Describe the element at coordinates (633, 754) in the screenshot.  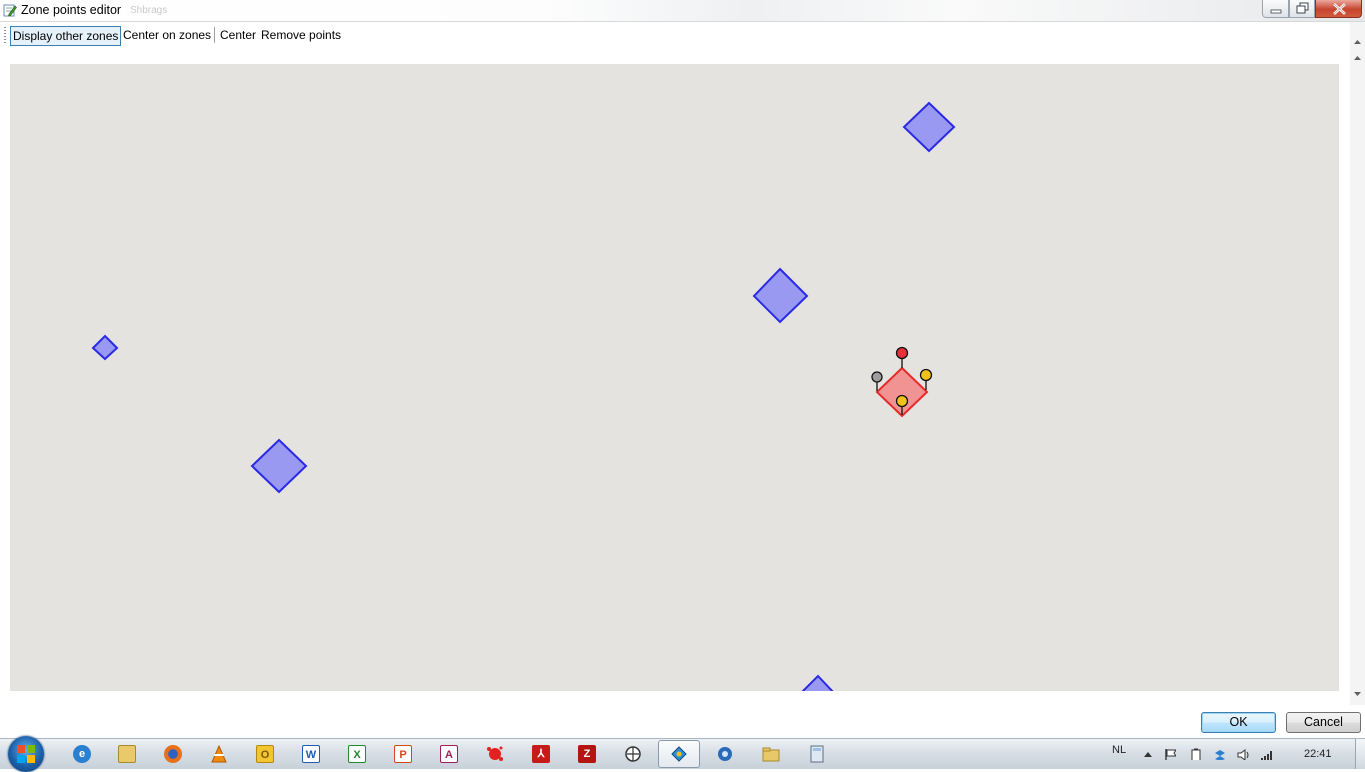
I see `network-icon` at that location.